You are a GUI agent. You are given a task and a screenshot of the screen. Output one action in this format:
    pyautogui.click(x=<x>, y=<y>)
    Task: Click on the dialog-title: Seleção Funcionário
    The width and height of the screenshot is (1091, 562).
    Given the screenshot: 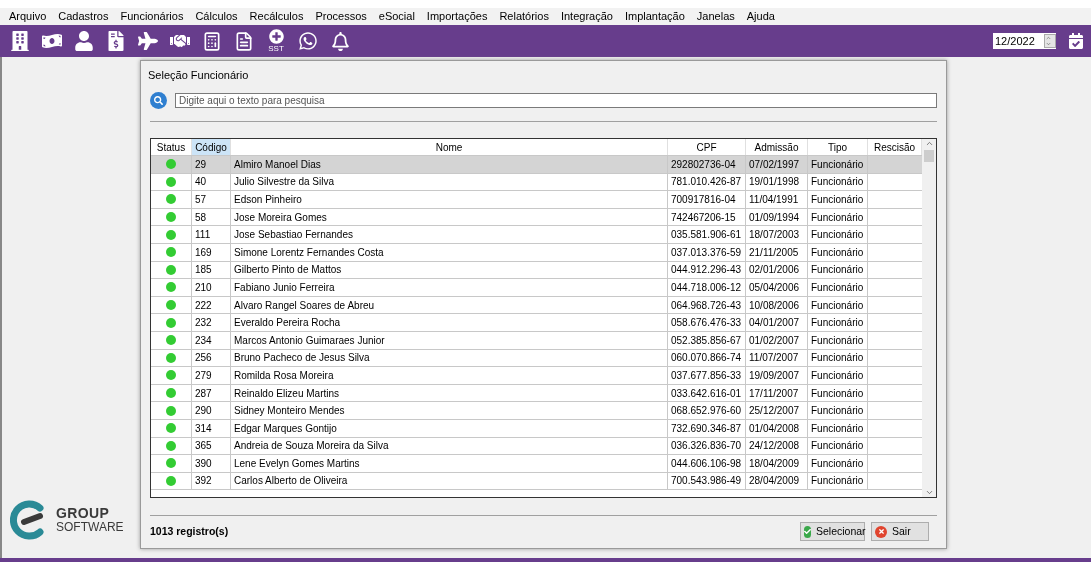 What is the action you would take?
    pyautogui.click(x=199, y=74)
    